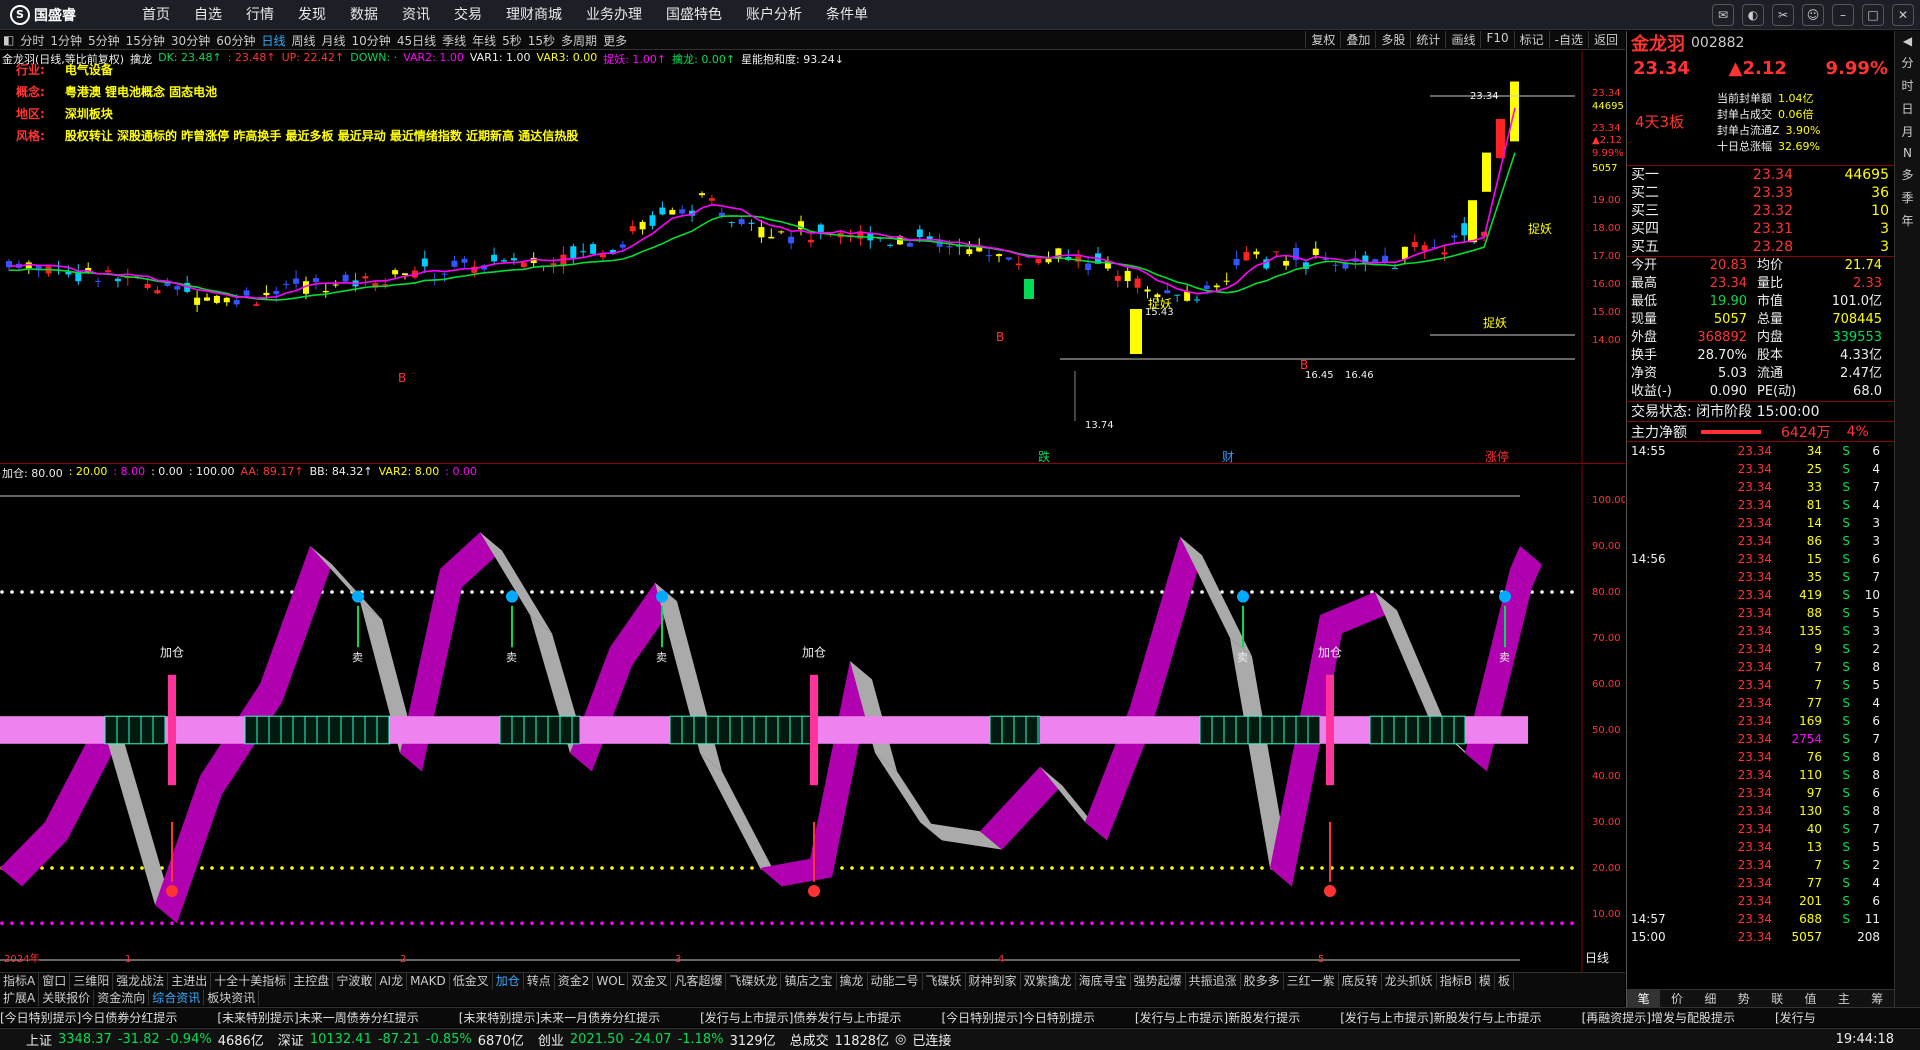 The height and width of the screenshot is (1050, 1920). What do you see at coordinates (141, 981) in the screenshot?
I see `indicator-tab: 强龙战法` at bounding box center [141, 981].